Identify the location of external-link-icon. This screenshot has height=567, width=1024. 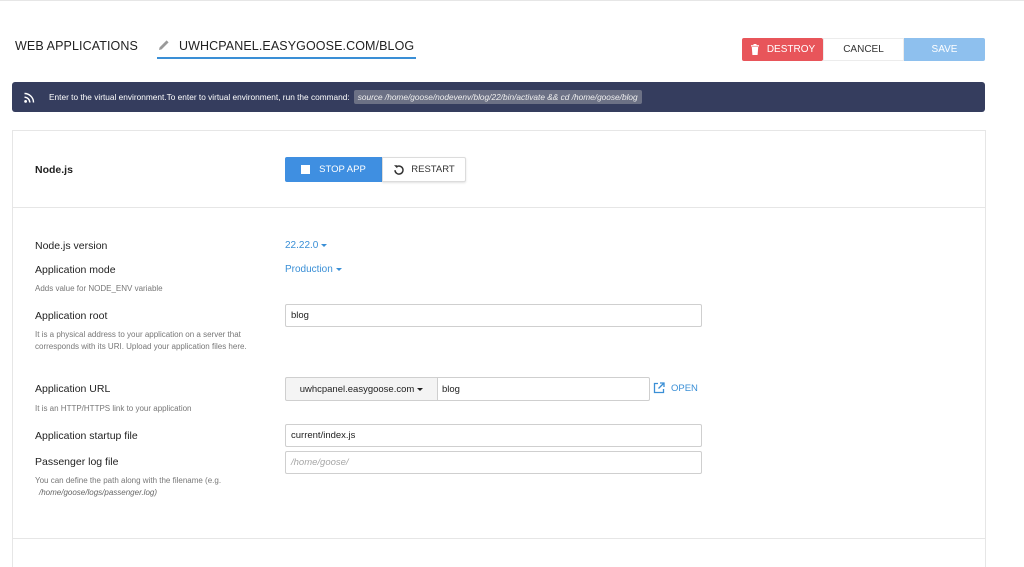
(659, 388).